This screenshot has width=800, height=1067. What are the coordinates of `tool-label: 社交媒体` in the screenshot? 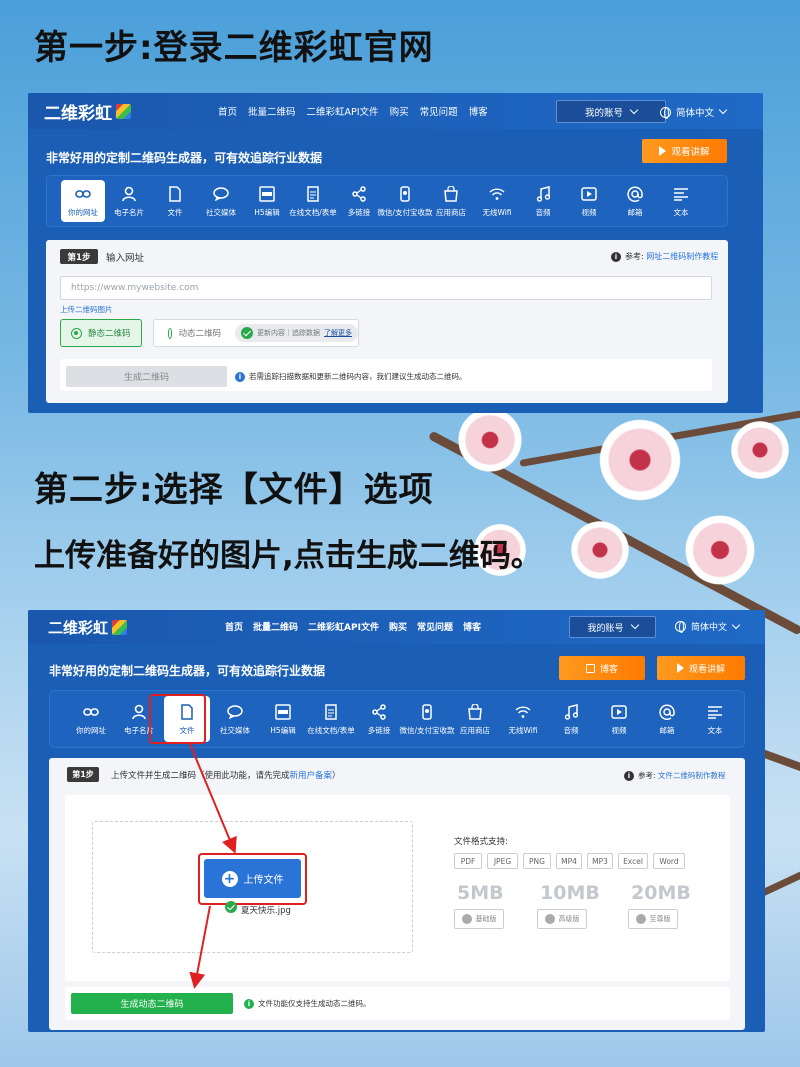 It's located at (221, 212).